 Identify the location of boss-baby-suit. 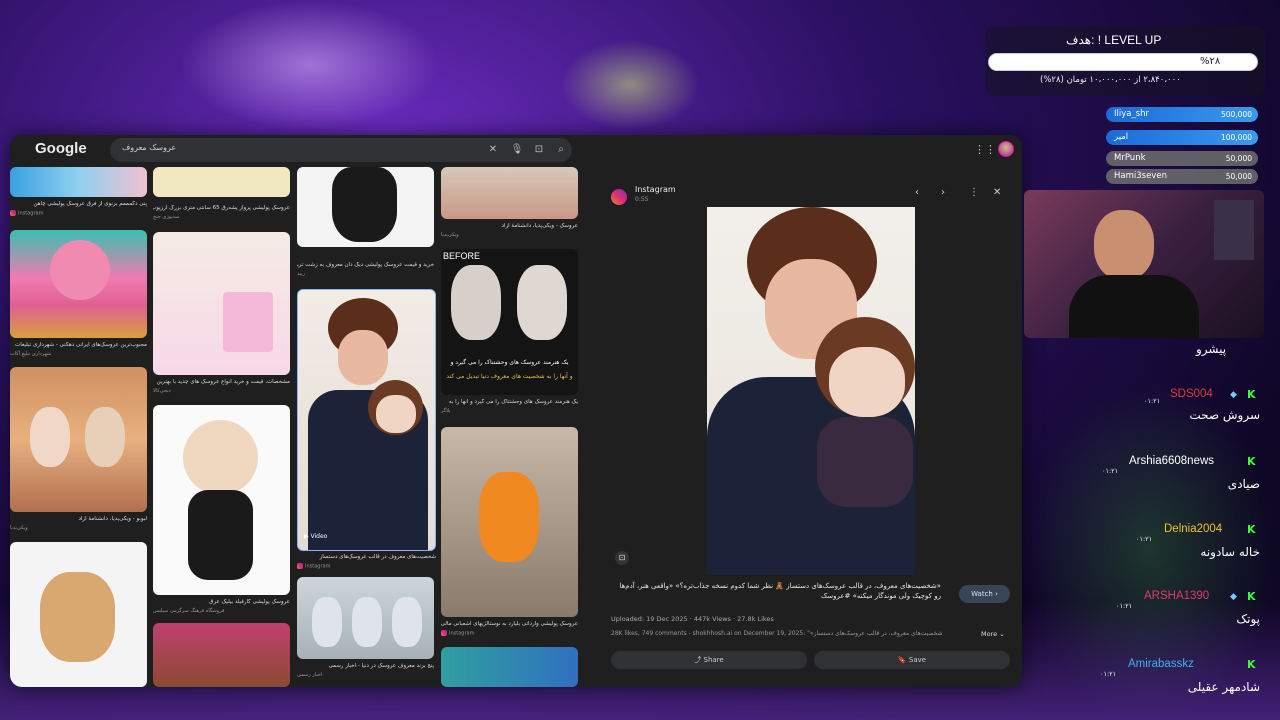
(220, 535).